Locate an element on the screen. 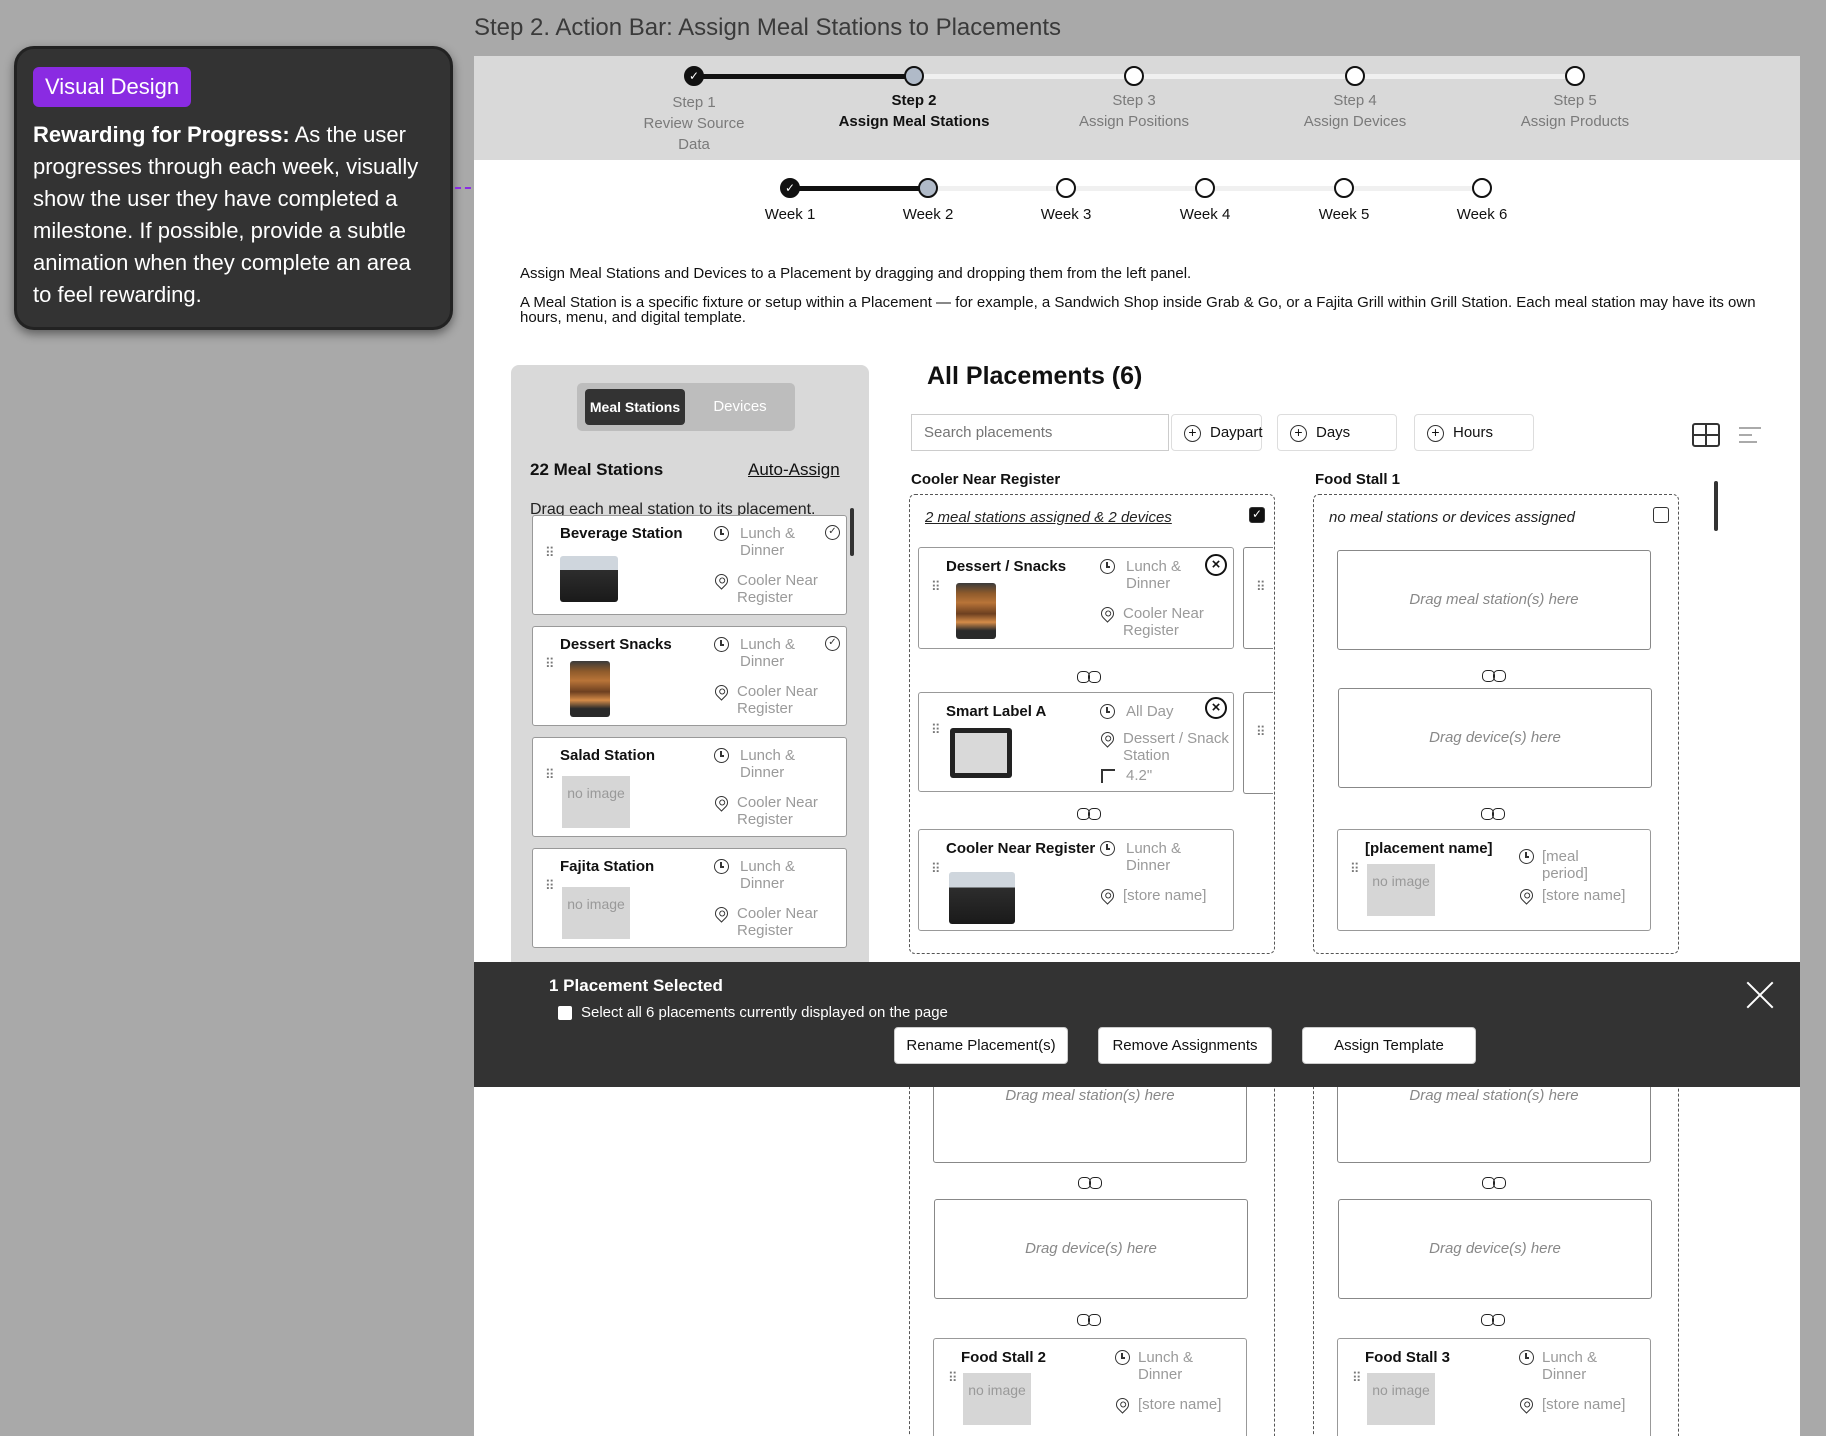  note-badge: Visual Design is located at coordinates (112, 87).